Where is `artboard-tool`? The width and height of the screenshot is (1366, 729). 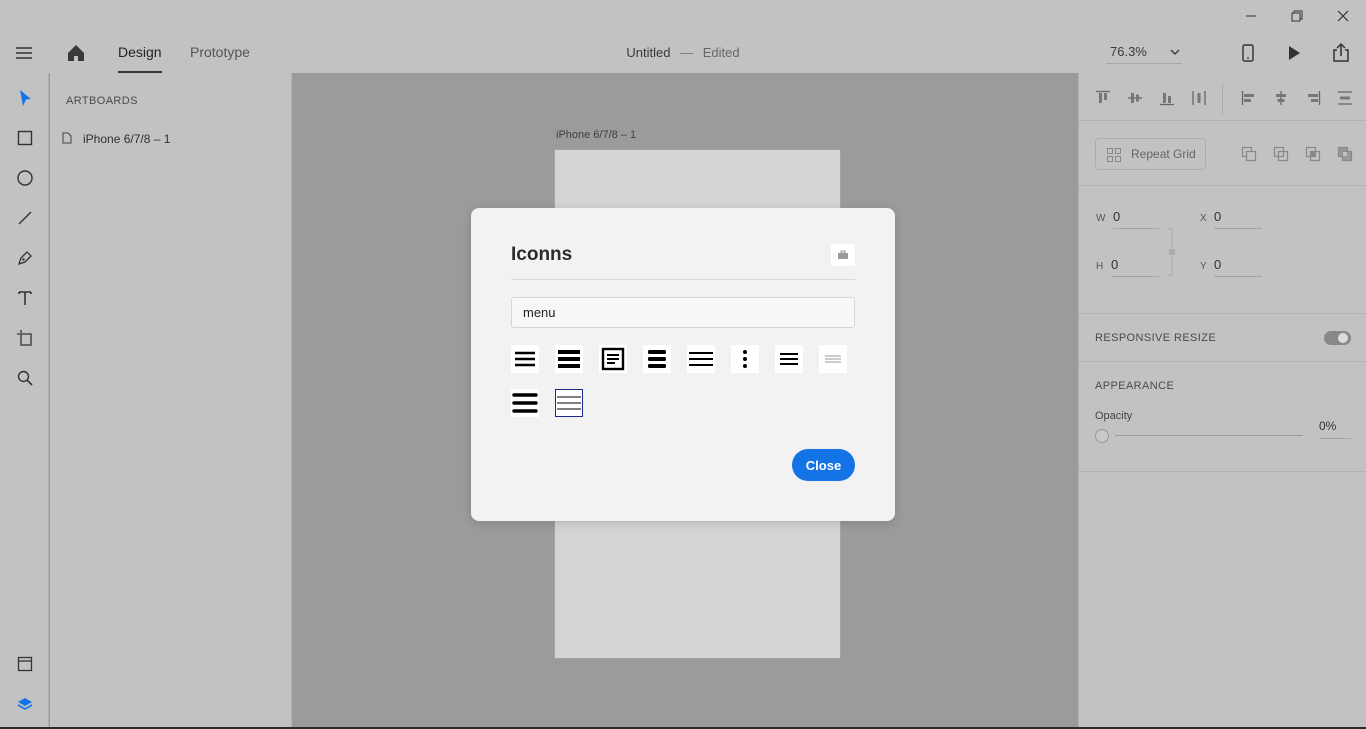
artboard-tool is located at coordinates (24, 337).